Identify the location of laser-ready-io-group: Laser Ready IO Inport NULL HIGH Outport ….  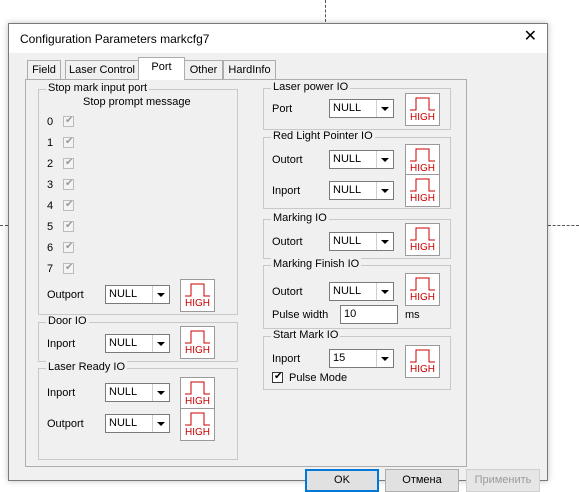
(138, 410).